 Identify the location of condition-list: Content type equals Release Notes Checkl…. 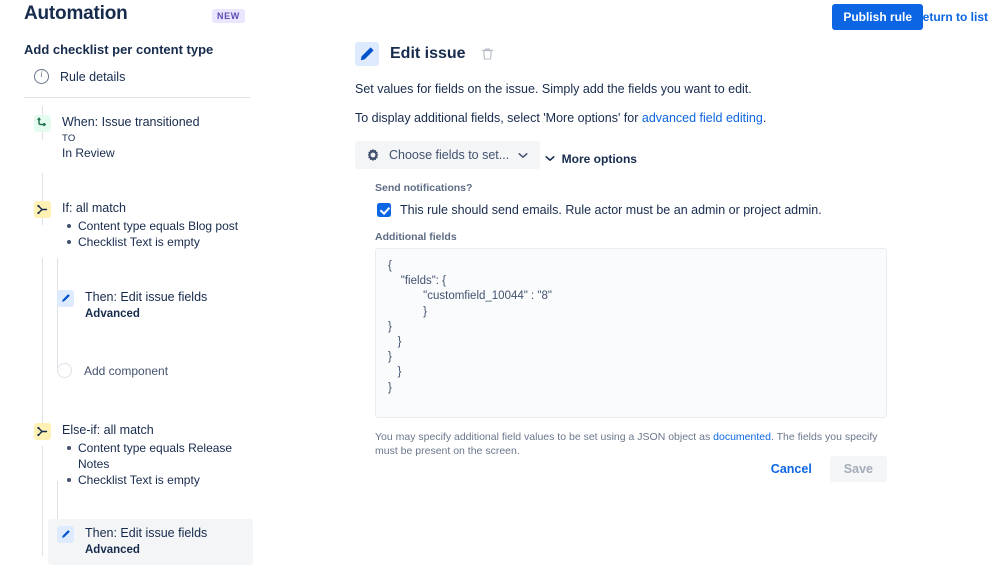
(149, 464).